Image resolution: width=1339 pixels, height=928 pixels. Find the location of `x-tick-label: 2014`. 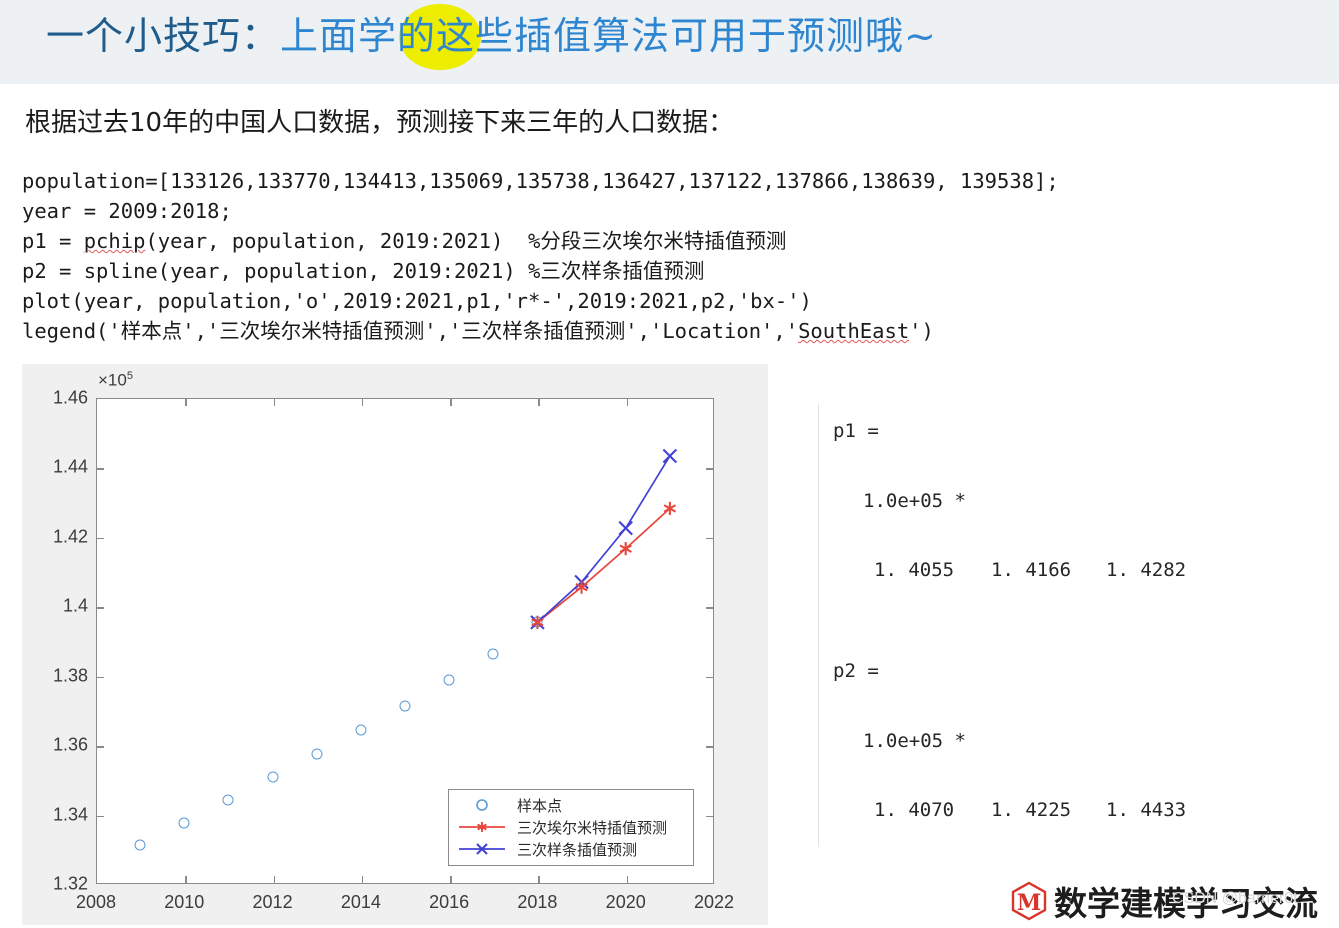

x-tick-label: 2014 is located at coordinates (360, 902).